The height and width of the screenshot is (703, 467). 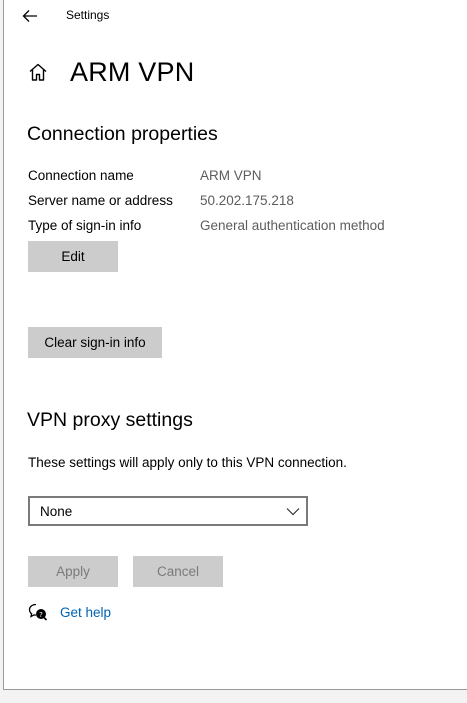 I want to click on help-chat-icon: ?, so click(x=38, y=612).